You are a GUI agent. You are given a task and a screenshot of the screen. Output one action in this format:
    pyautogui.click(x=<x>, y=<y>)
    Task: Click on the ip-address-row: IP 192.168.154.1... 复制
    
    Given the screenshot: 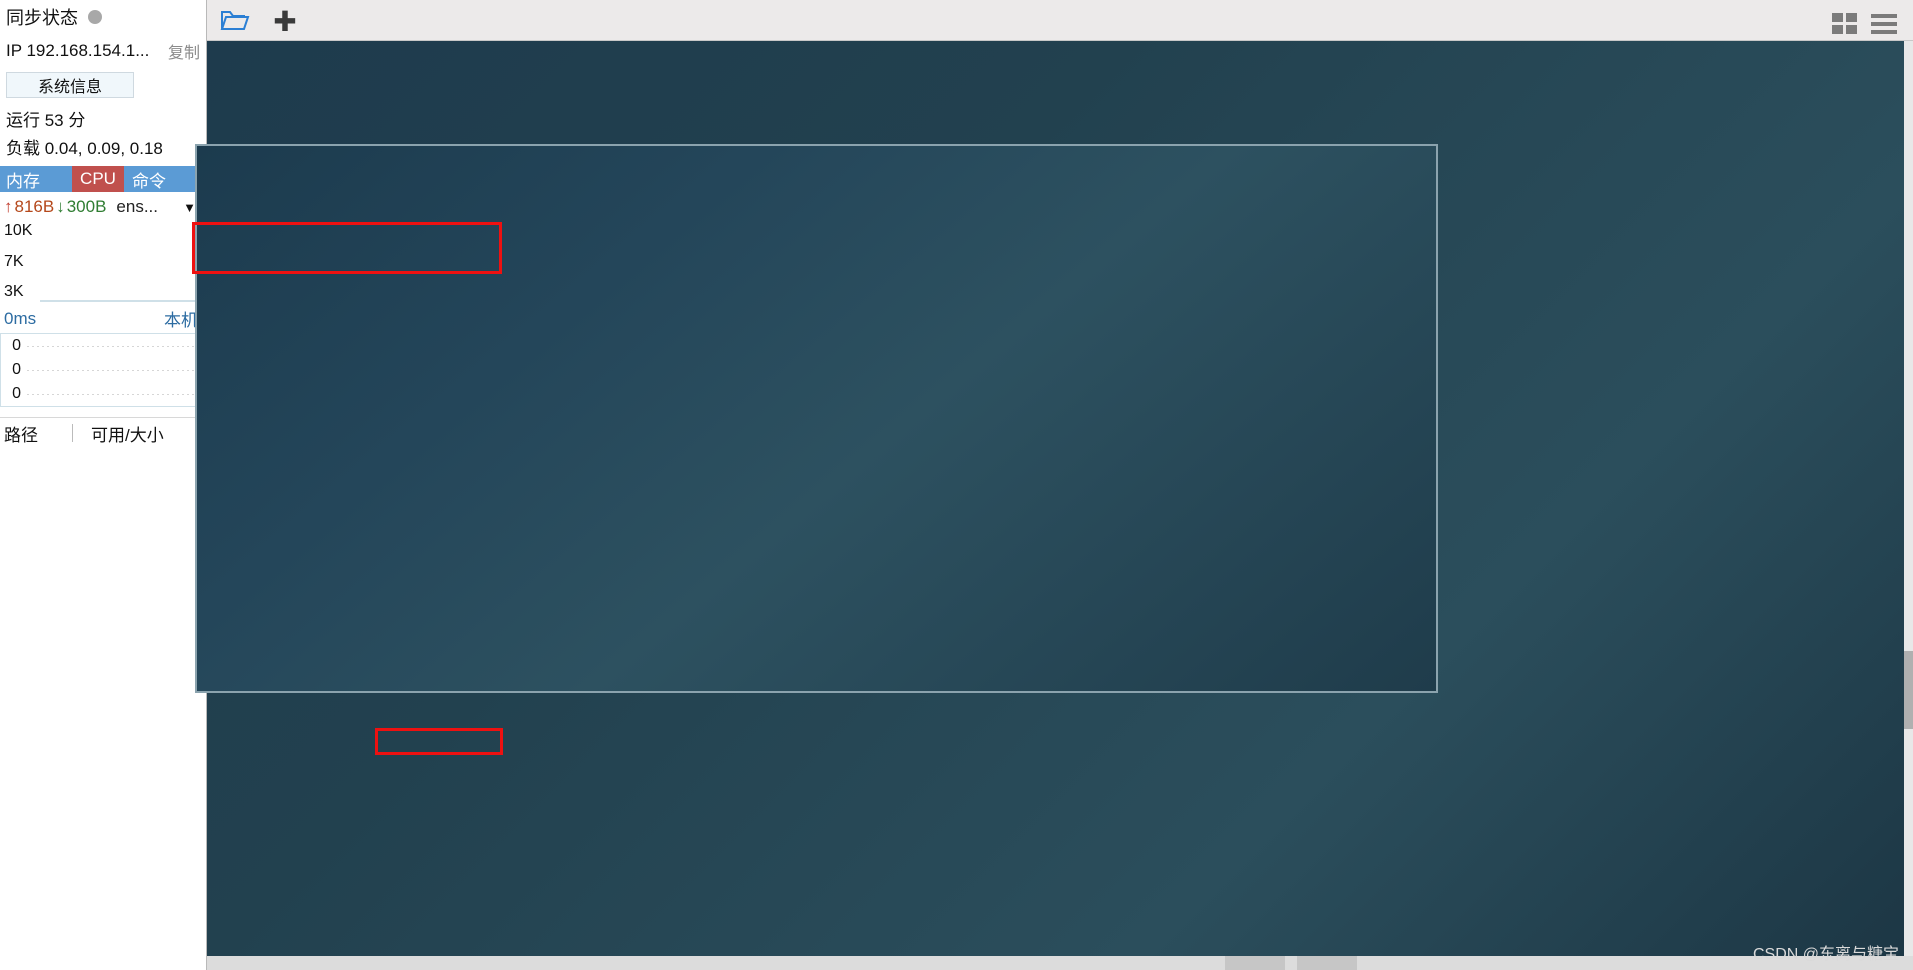 What is the action you would take?
    pyautogui.click(x=103, y=51)
    